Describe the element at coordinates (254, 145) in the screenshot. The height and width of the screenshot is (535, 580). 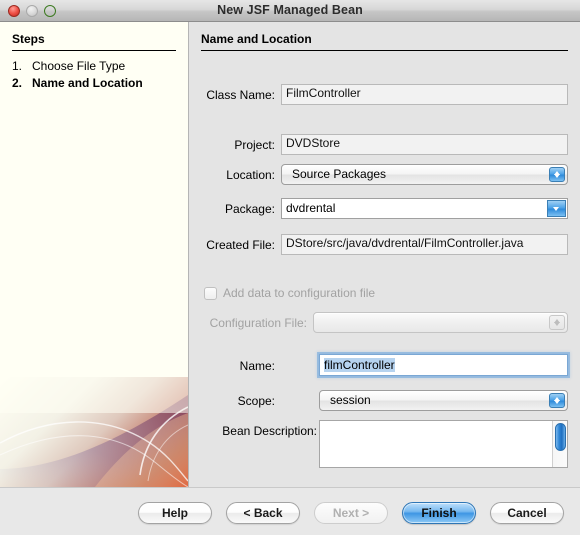
I see `project-label: Project:` at that location.